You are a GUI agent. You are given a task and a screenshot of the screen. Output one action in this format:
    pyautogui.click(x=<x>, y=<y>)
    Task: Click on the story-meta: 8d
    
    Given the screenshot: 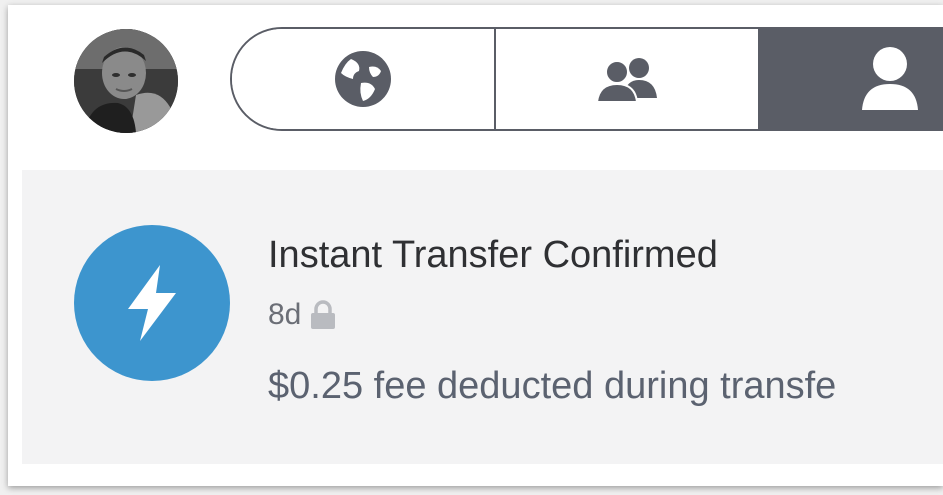 What is the action you would take?
    pyautogui.click(x=302, y=315)
    